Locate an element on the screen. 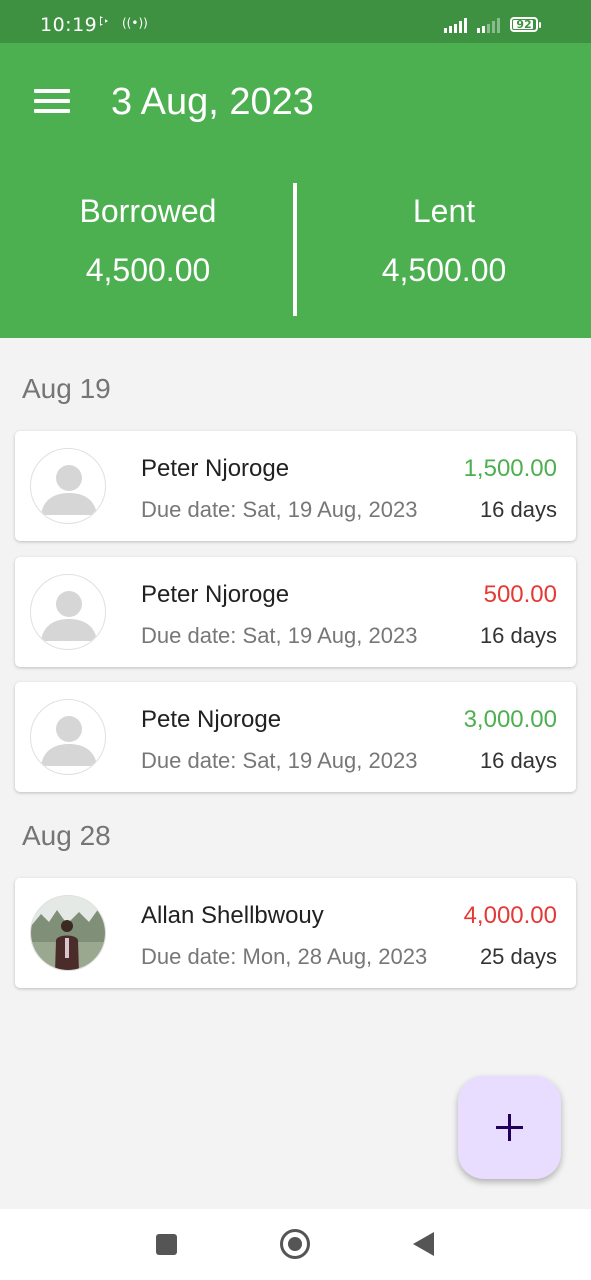 This screenshot has height=1280, width=591. profile-photo is located at coordinates (68, 933).